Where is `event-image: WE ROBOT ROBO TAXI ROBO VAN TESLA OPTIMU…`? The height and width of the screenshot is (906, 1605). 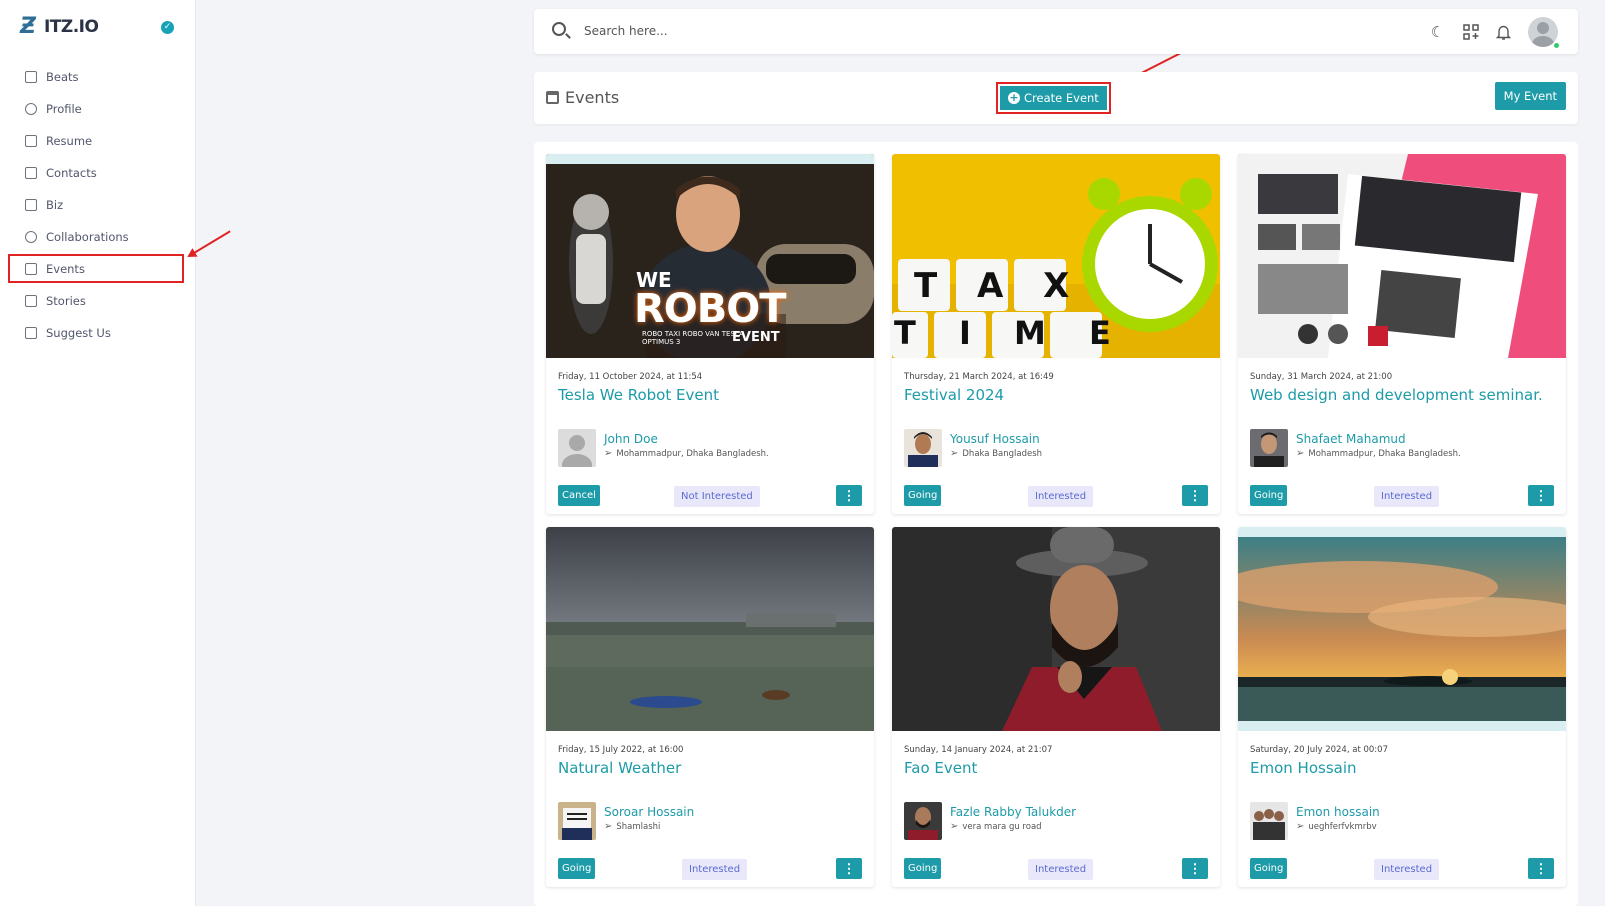 event-image: WE ROBOT ROBO TAXI ROBO VAN TESLA OPTIMU… is located at coordinates (710, 256).